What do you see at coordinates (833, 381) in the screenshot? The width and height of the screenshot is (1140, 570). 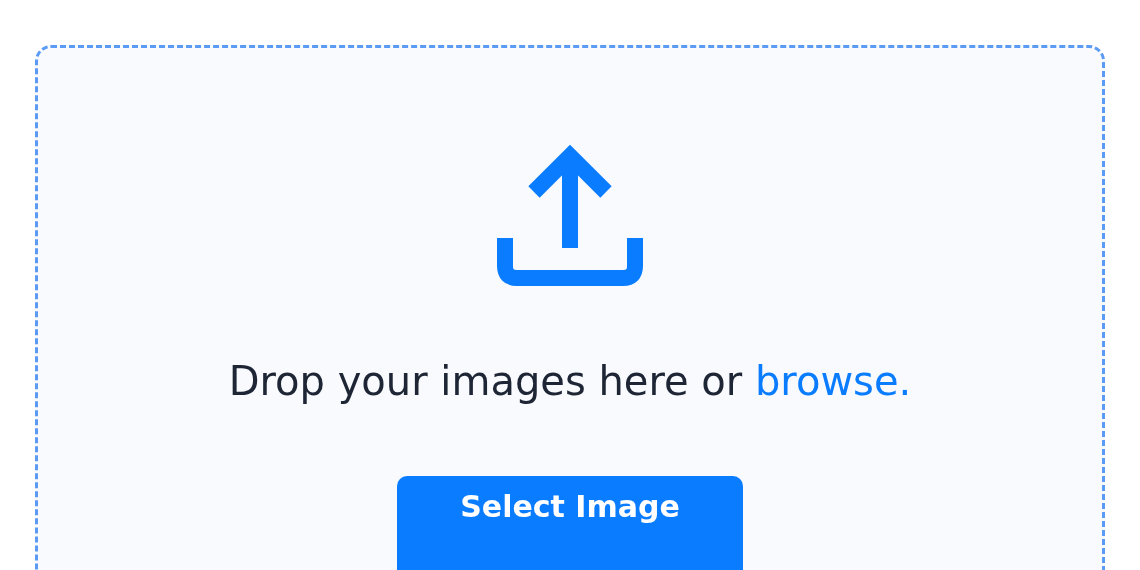 I see `browse-link: browse.` at bounding box center [833, 381].